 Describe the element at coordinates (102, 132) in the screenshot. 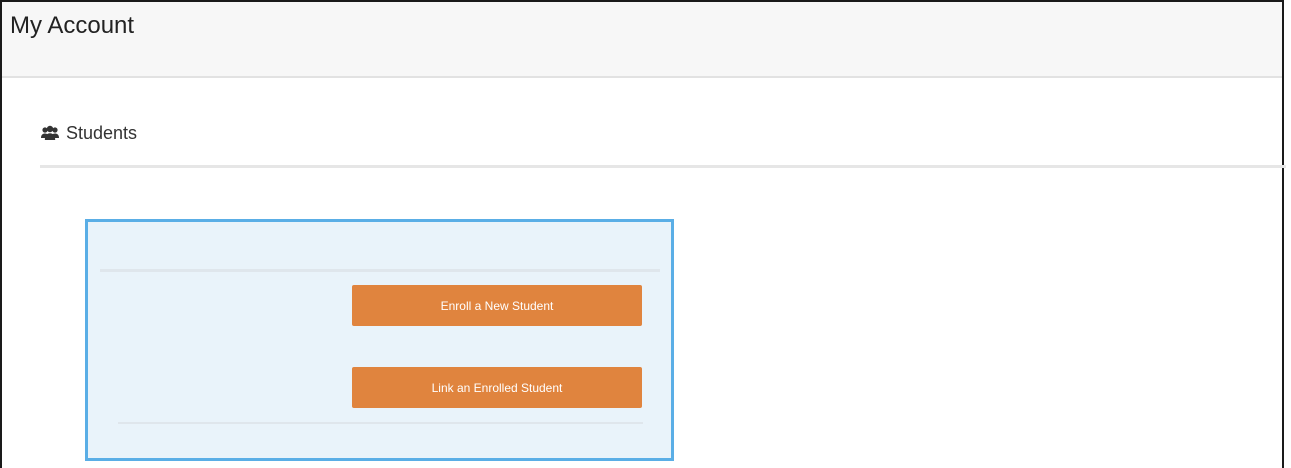

I see `students-heading-label: Students` at that location.